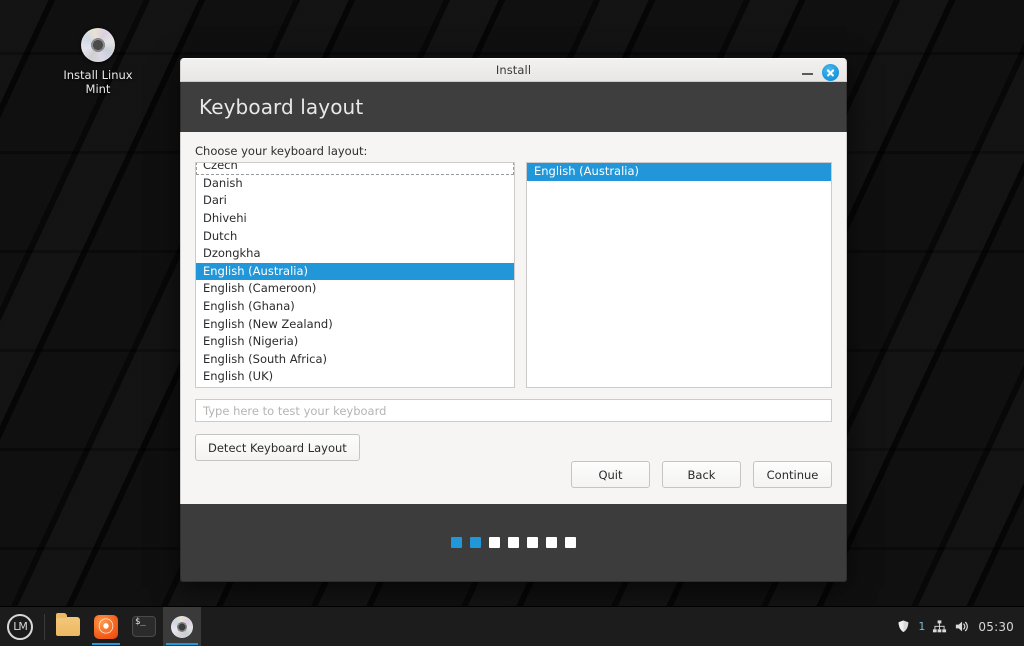 This screenshot has width=1024, height=646. What do you see at coordinates (807, 72) in the screenshot?
I see `minimize-icon` at bounding box center [807, 72].